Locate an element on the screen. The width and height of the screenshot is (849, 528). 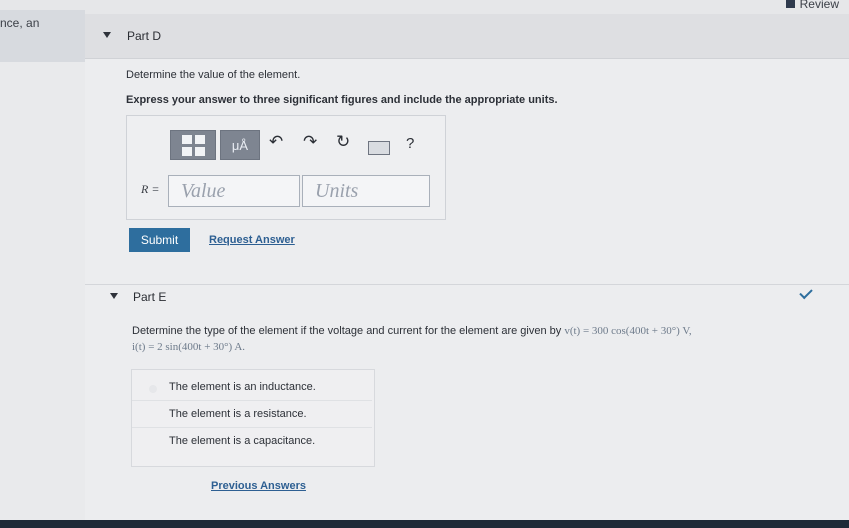
part-d-title: Part D is located at coordinates (144, 36).